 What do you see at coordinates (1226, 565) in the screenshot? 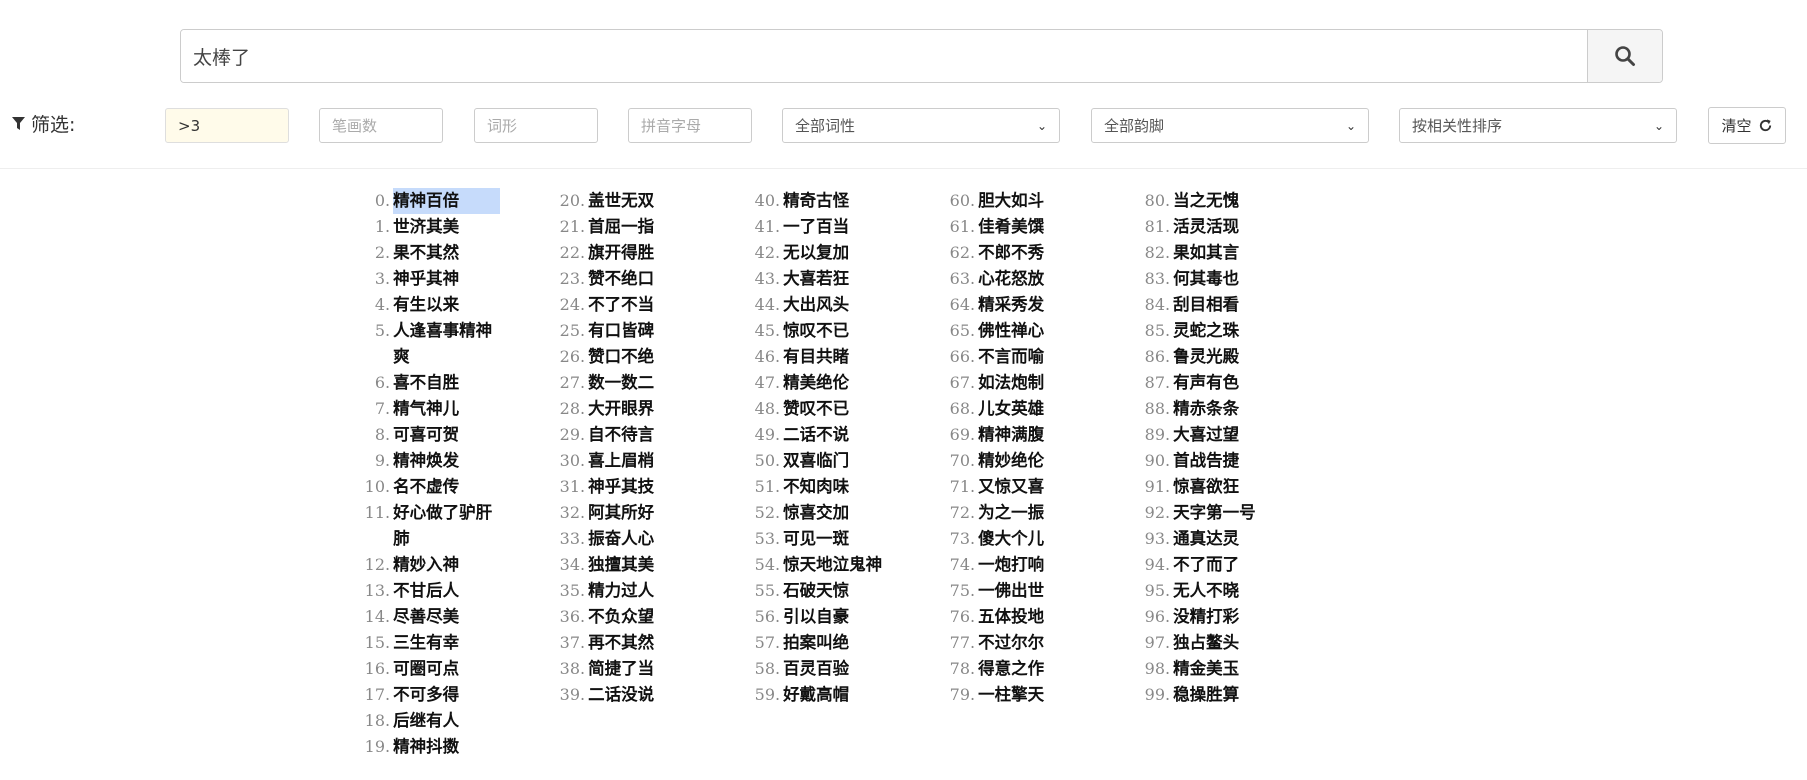
I see `result-word: 不了而了` at bounding box center [1226, 565].